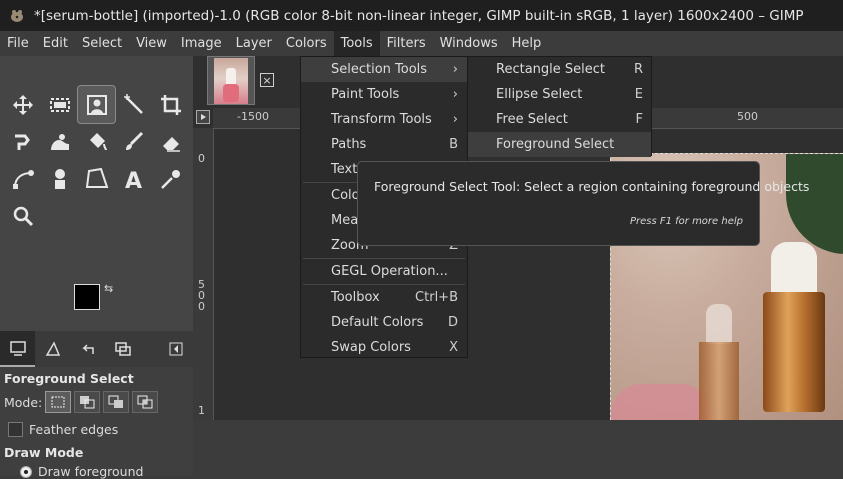 Image resolution: width=843 pixels, height=479 pixels. I want to click on gimp-logo-icon, so click(17, 16).